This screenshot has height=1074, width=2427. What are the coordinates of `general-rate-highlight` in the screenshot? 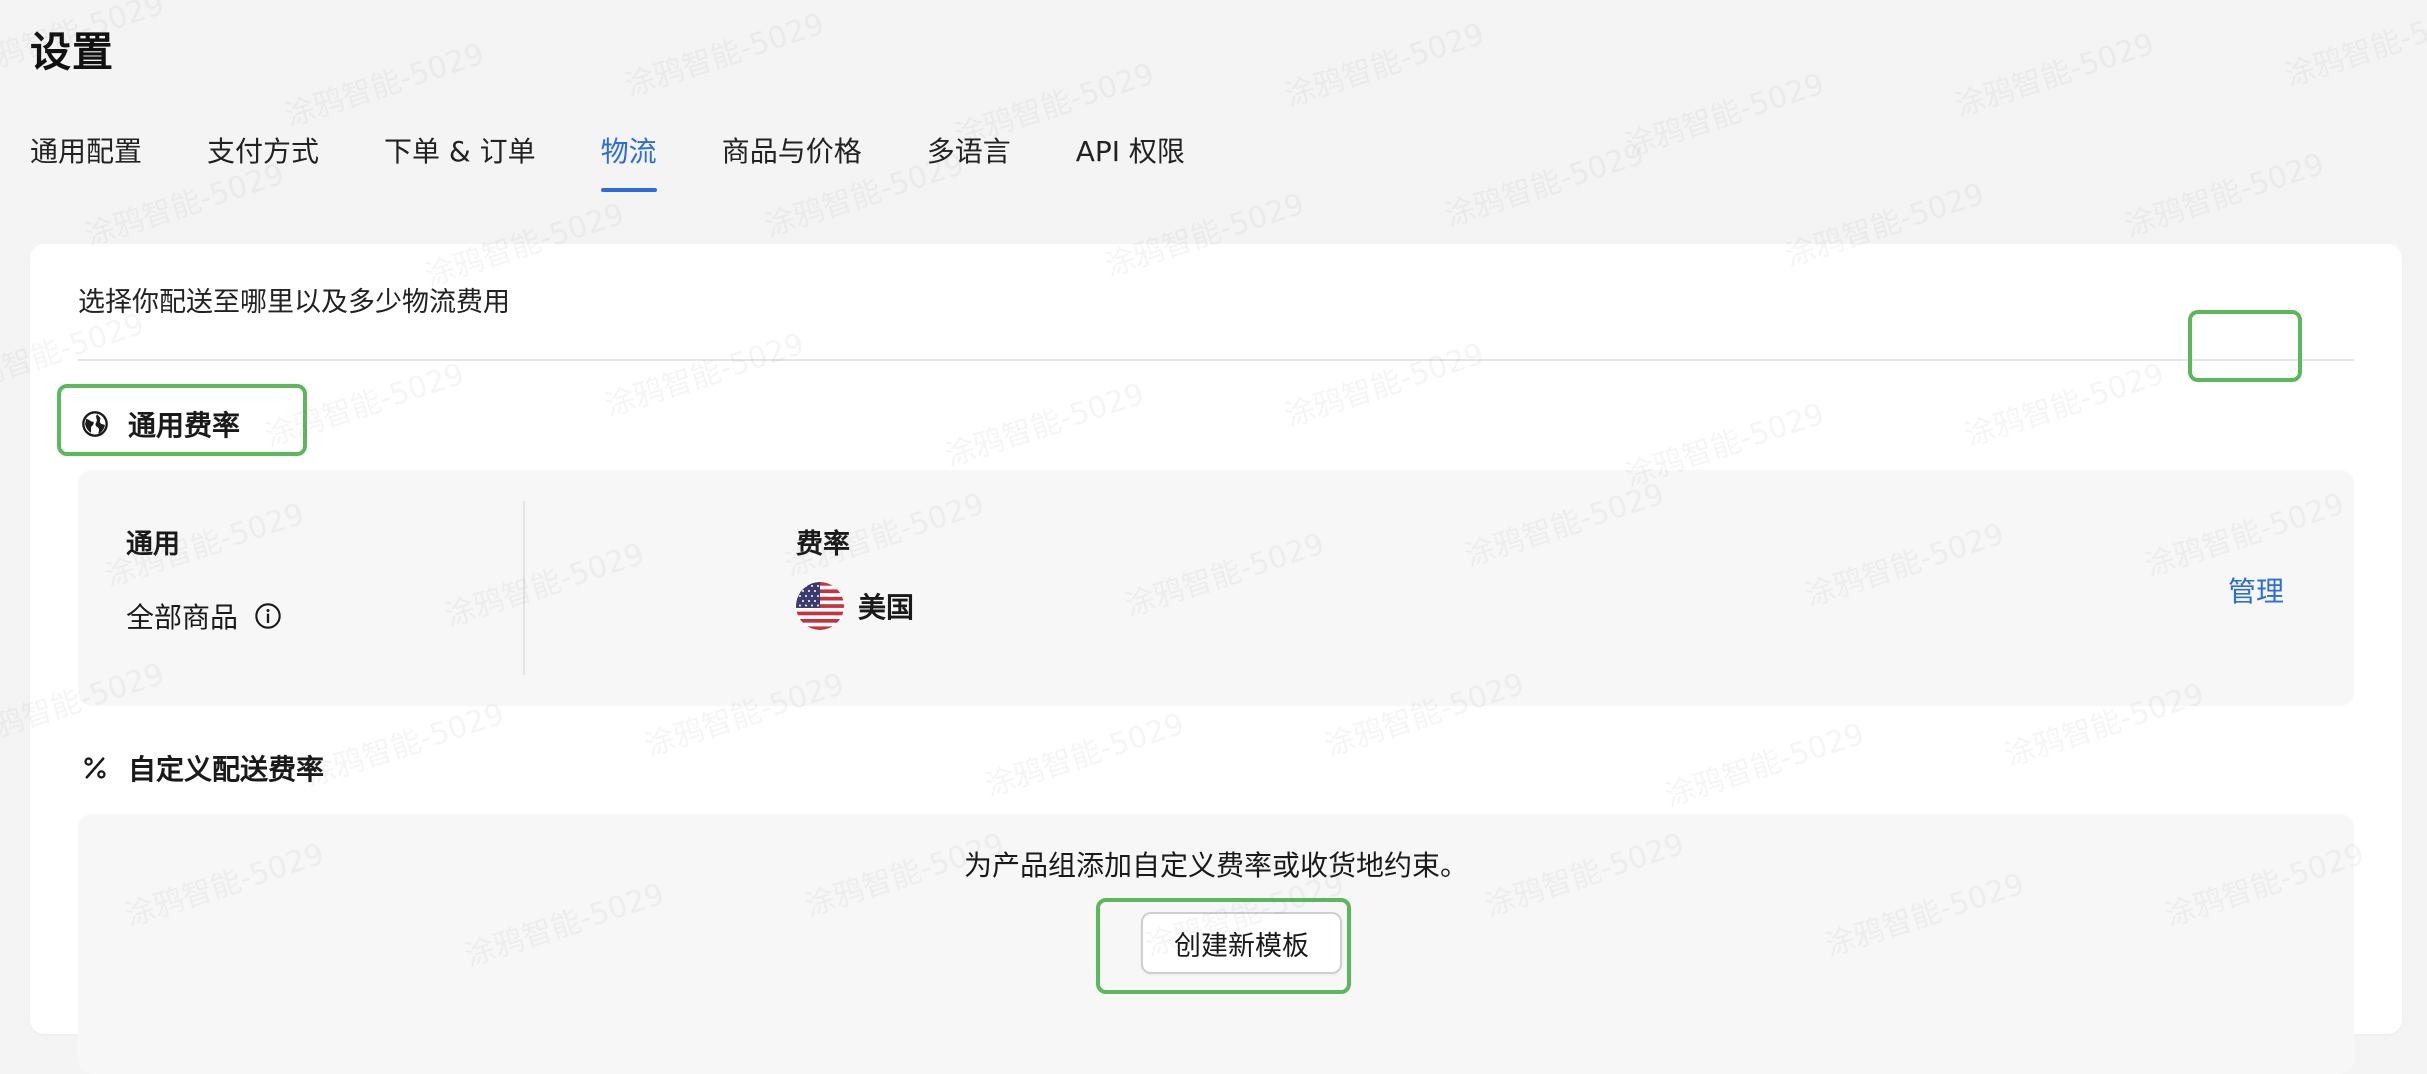 It's located at (182, 420).